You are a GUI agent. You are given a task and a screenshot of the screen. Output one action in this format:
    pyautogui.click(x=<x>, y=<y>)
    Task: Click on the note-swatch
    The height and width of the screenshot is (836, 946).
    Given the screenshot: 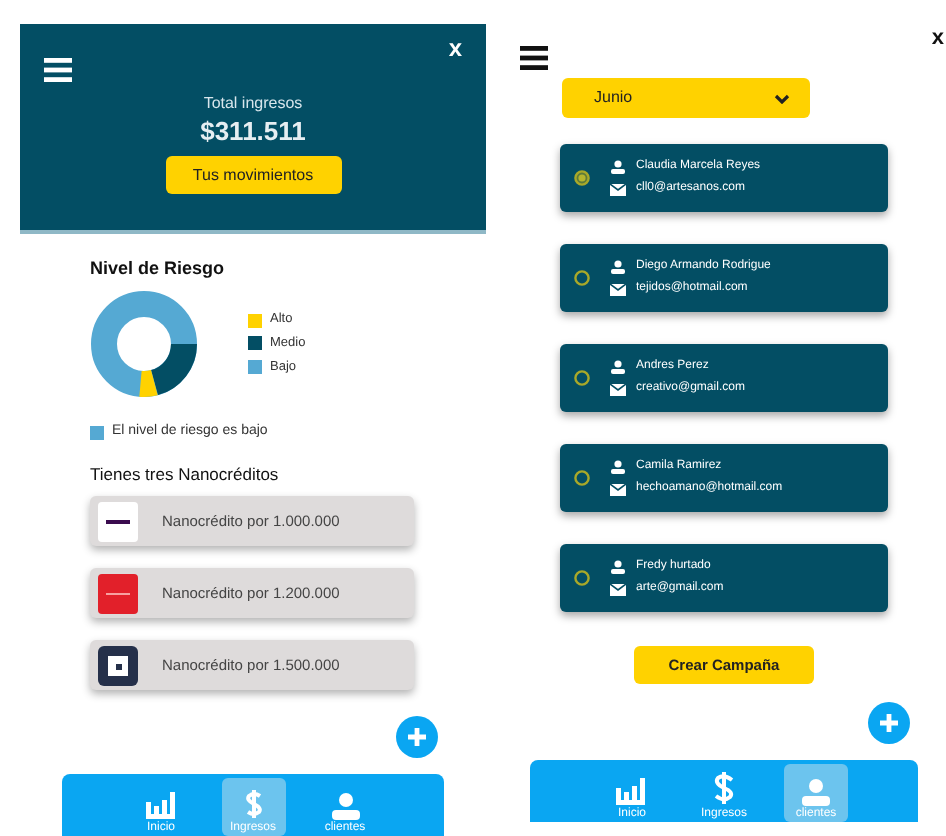 What is the action you would take?
    pyautogui.click(x=97, y=432)
    